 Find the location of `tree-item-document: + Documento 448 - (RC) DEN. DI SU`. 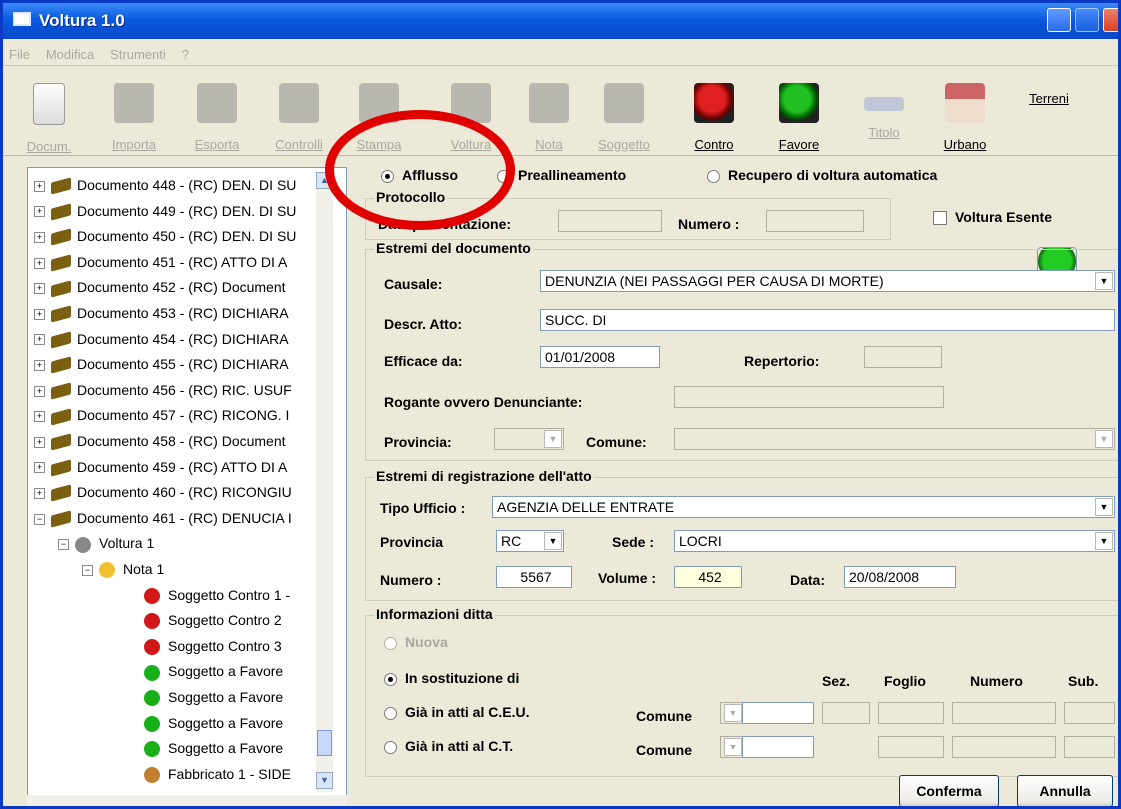

tree-item-document: + Documento 448 - (RC) DEN. DI SU is located at coordinates (165, 185).